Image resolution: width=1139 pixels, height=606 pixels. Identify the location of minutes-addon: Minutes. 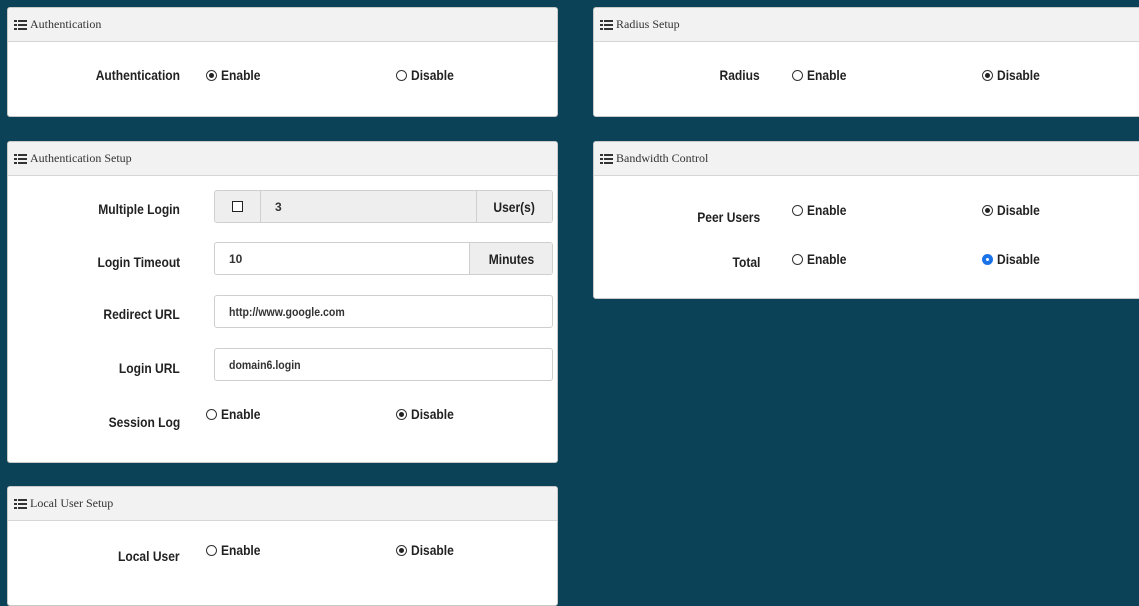
(510, 258).